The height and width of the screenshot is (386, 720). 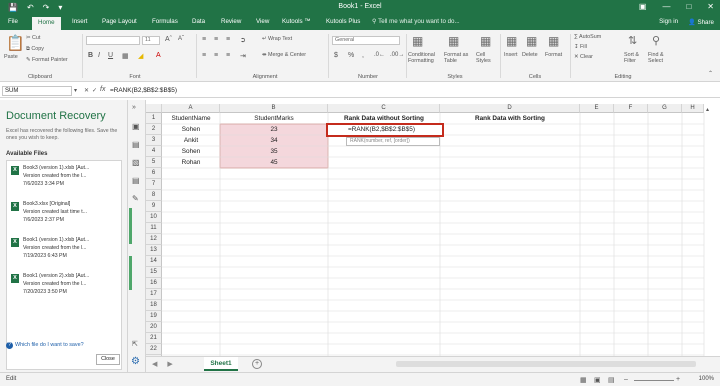 What do you see at coordinates (262, 21) in the screenshot?
I see `tab-view: View` at bounding box center [262, 21].